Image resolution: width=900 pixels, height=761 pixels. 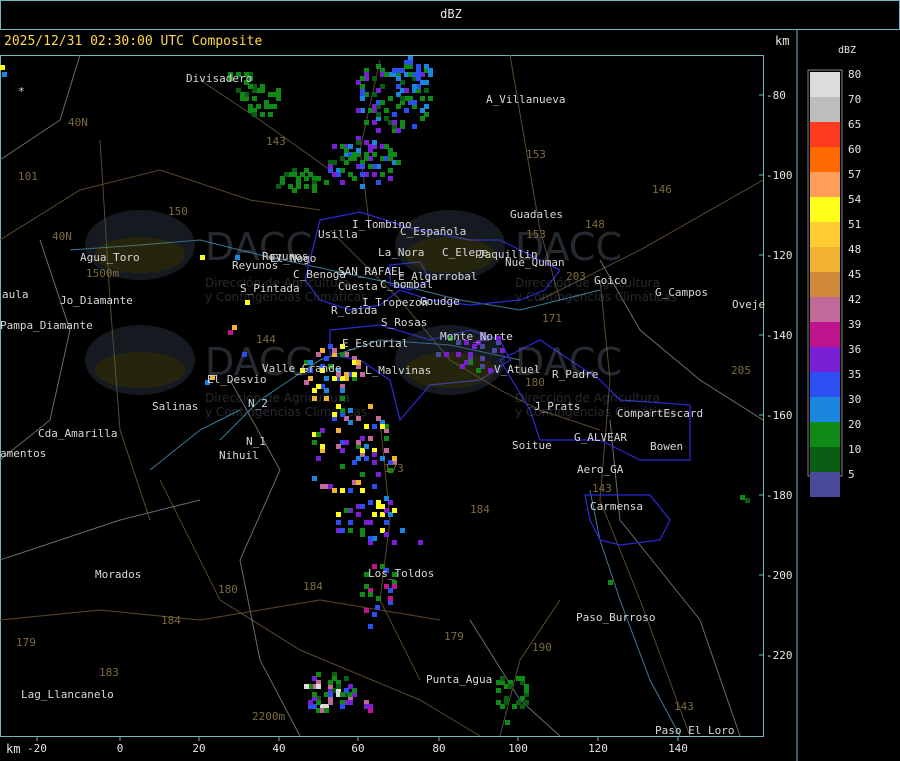 I want to click on x-tick-label: 60, so click(x=357, y=748).